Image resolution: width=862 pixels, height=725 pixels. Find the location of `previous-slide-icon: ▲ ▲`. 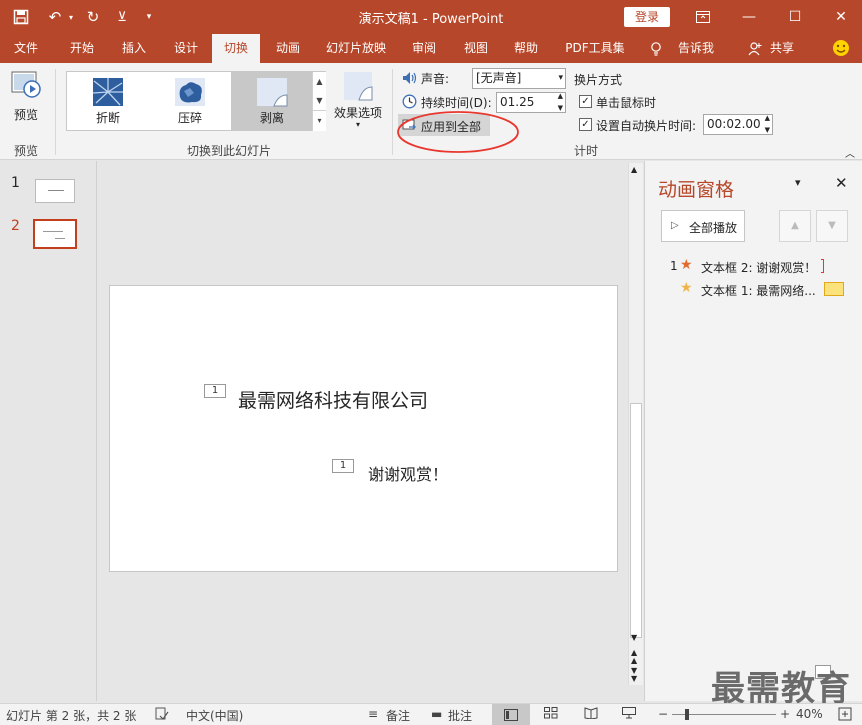

previous-slide-icon: ▲ ▲ is located at coordinates (634, 657).